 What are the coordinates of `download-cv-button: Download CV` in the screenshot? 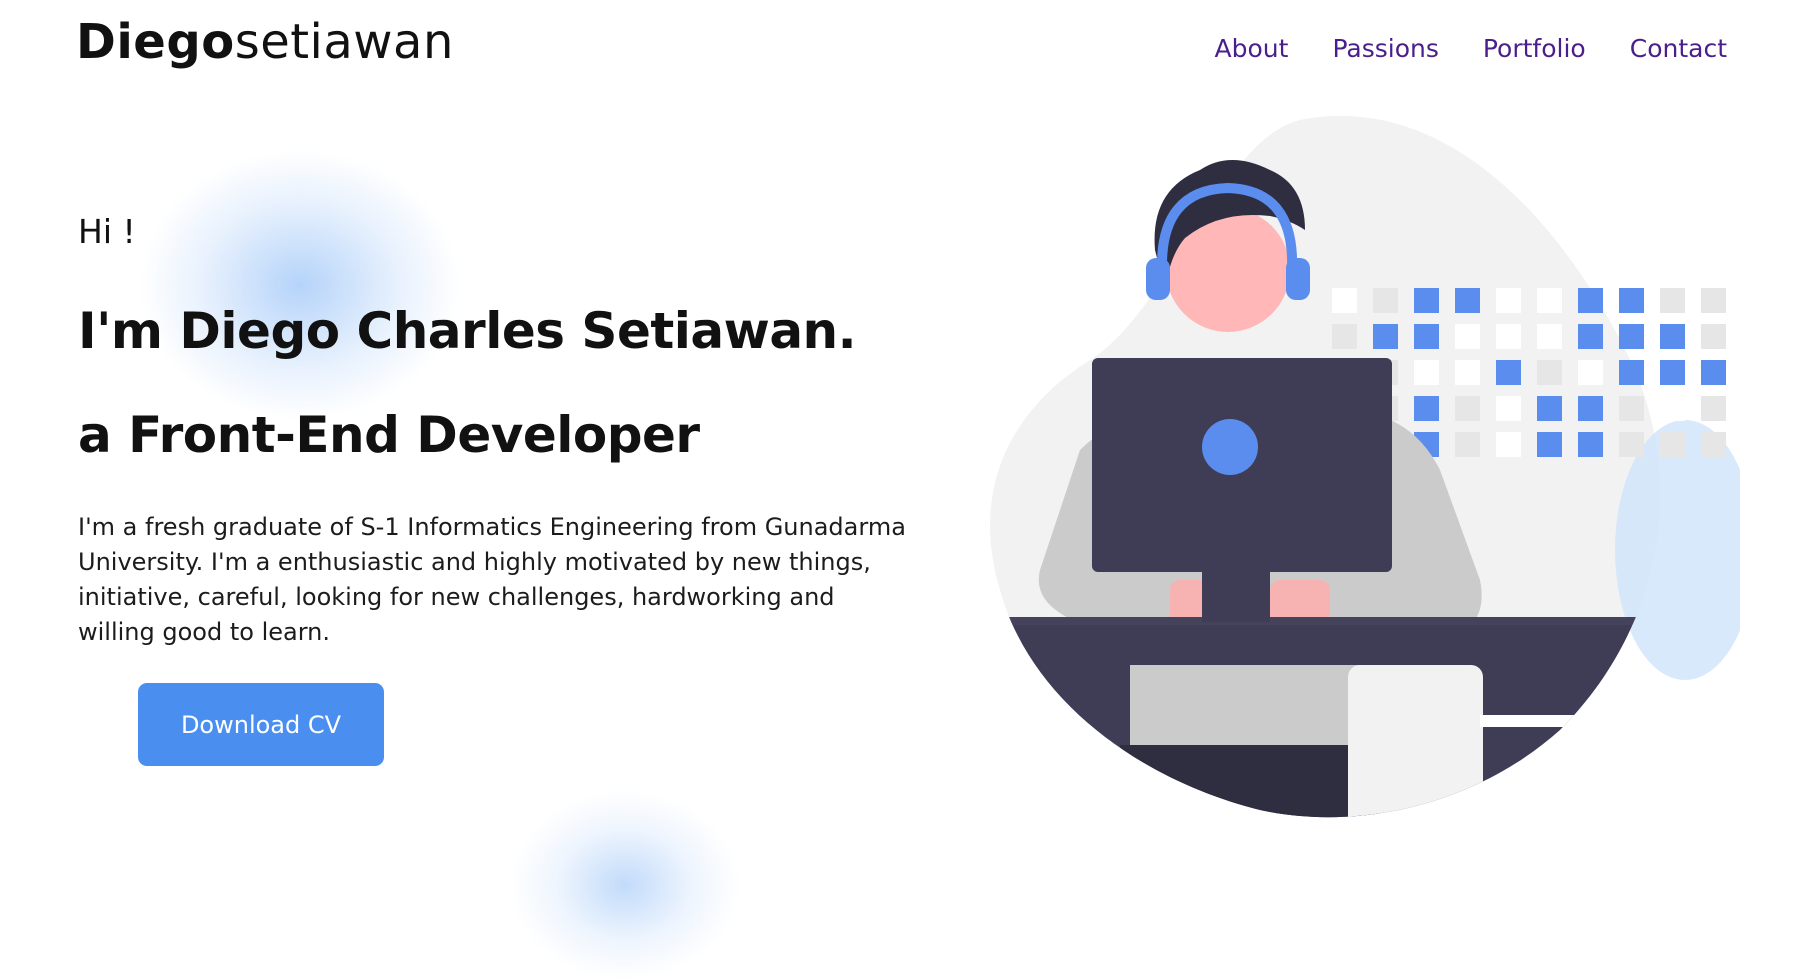 It's located at (261, 724).